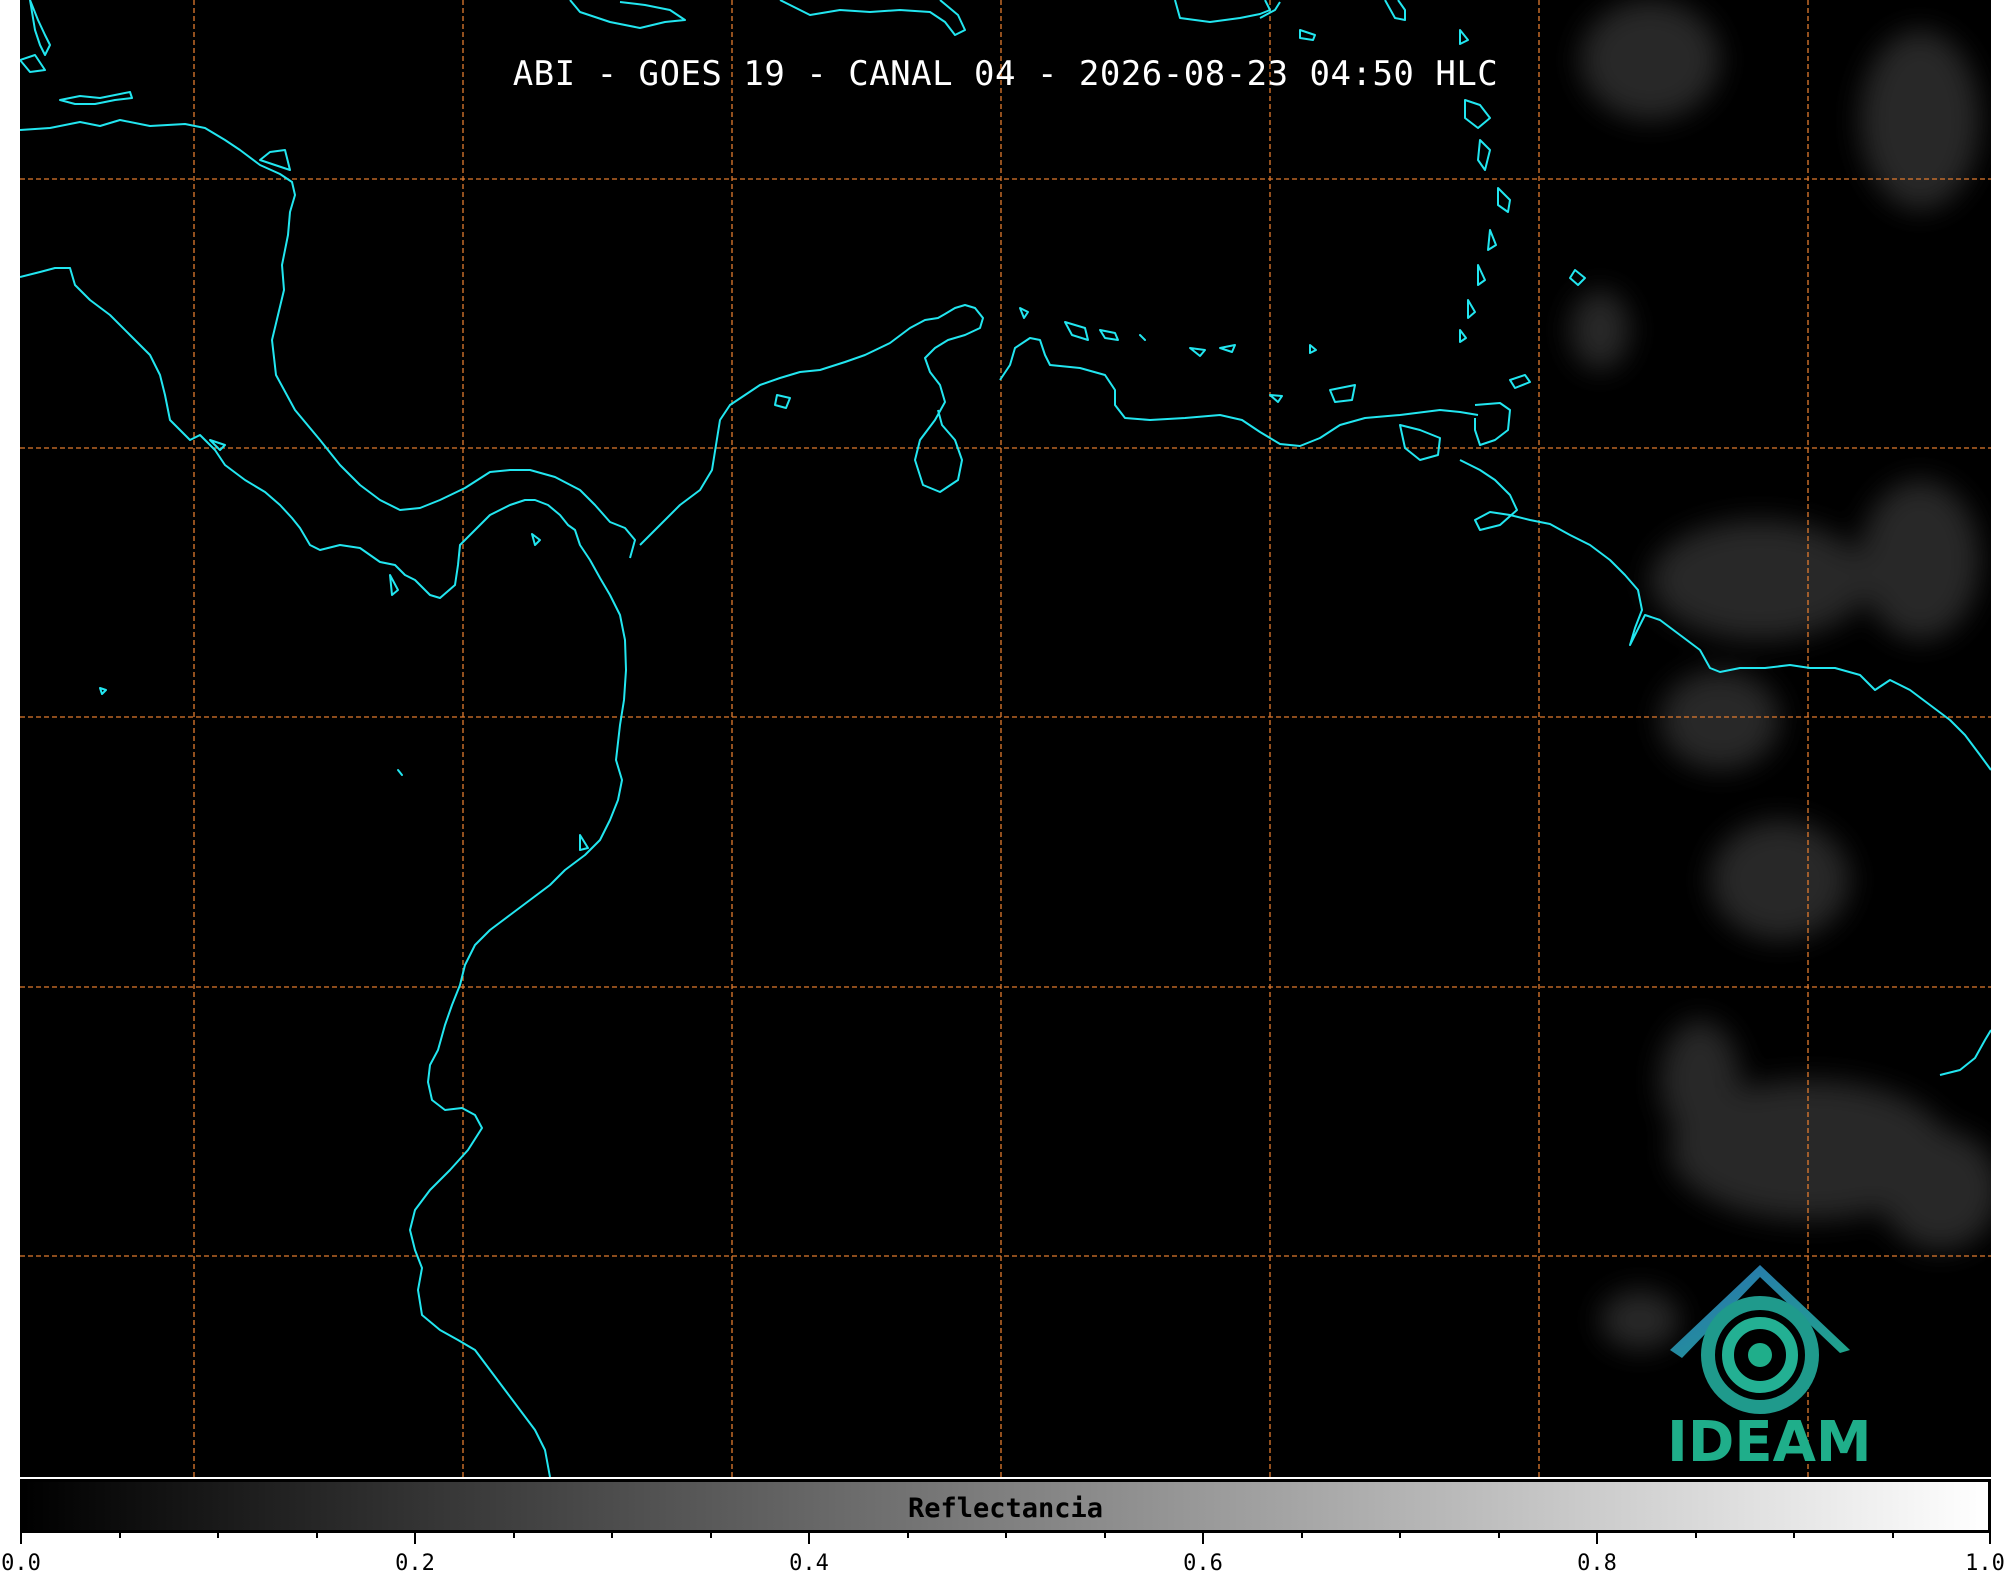 Image resolution: width=2011 pixels, height=1577 pixels. I want to click on colorbar-ticks, so click(1005, 1537).